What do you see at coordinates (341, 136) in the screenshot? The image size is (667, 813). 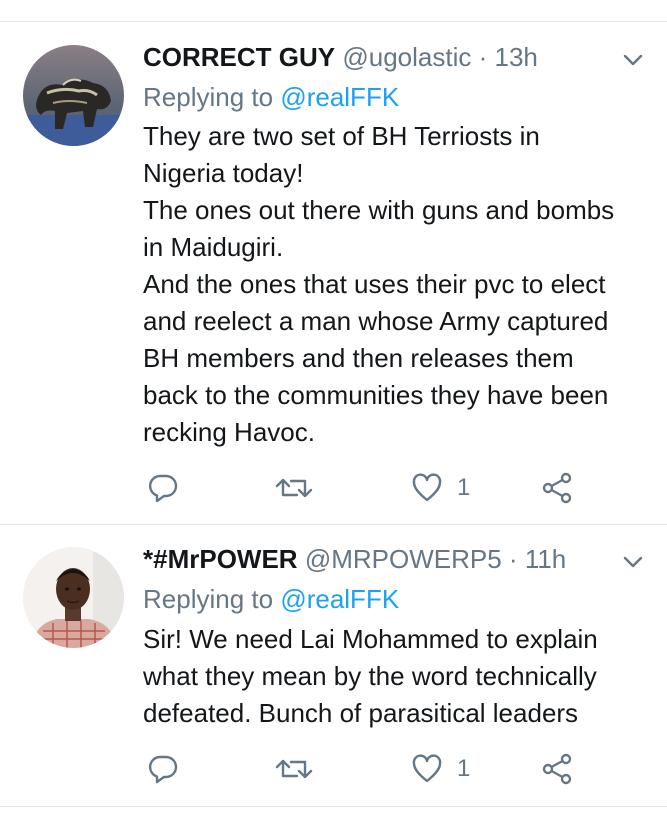 I see `tweet-text-line: They are two set of BH Terriosts in` at bounding box center [341, 136].